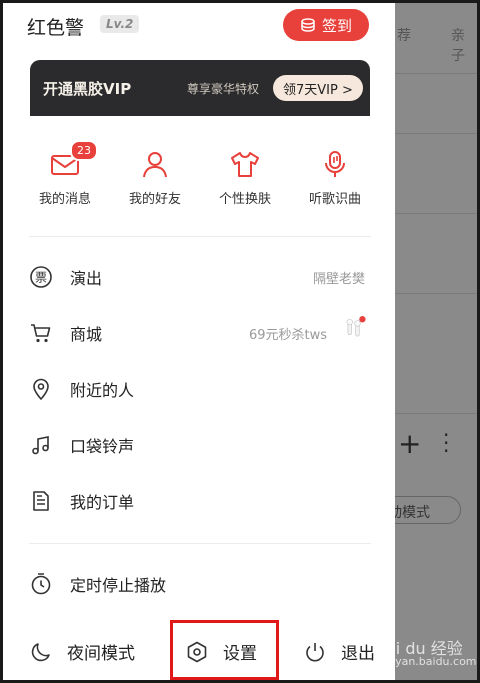  Describe the element at coordinates (40, 651) in the screenshot. I see `moon-icon` at that location.